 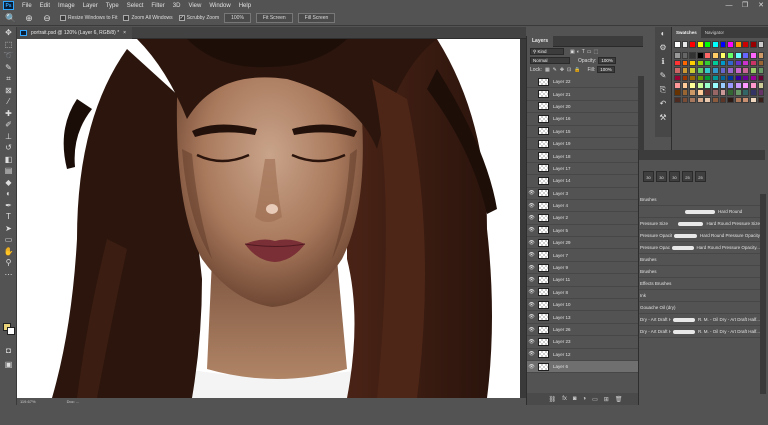 I want to click on layer-row: 👁 Layer 13, so click(x=582, y=317).